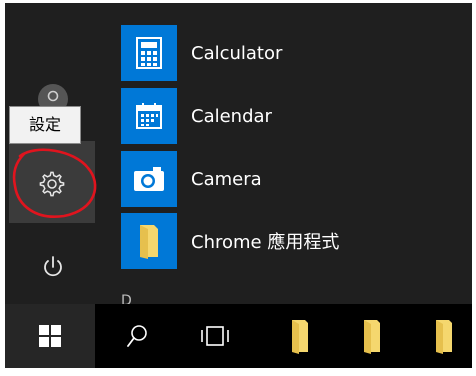  I want to click on search-button, so click(137, 336).